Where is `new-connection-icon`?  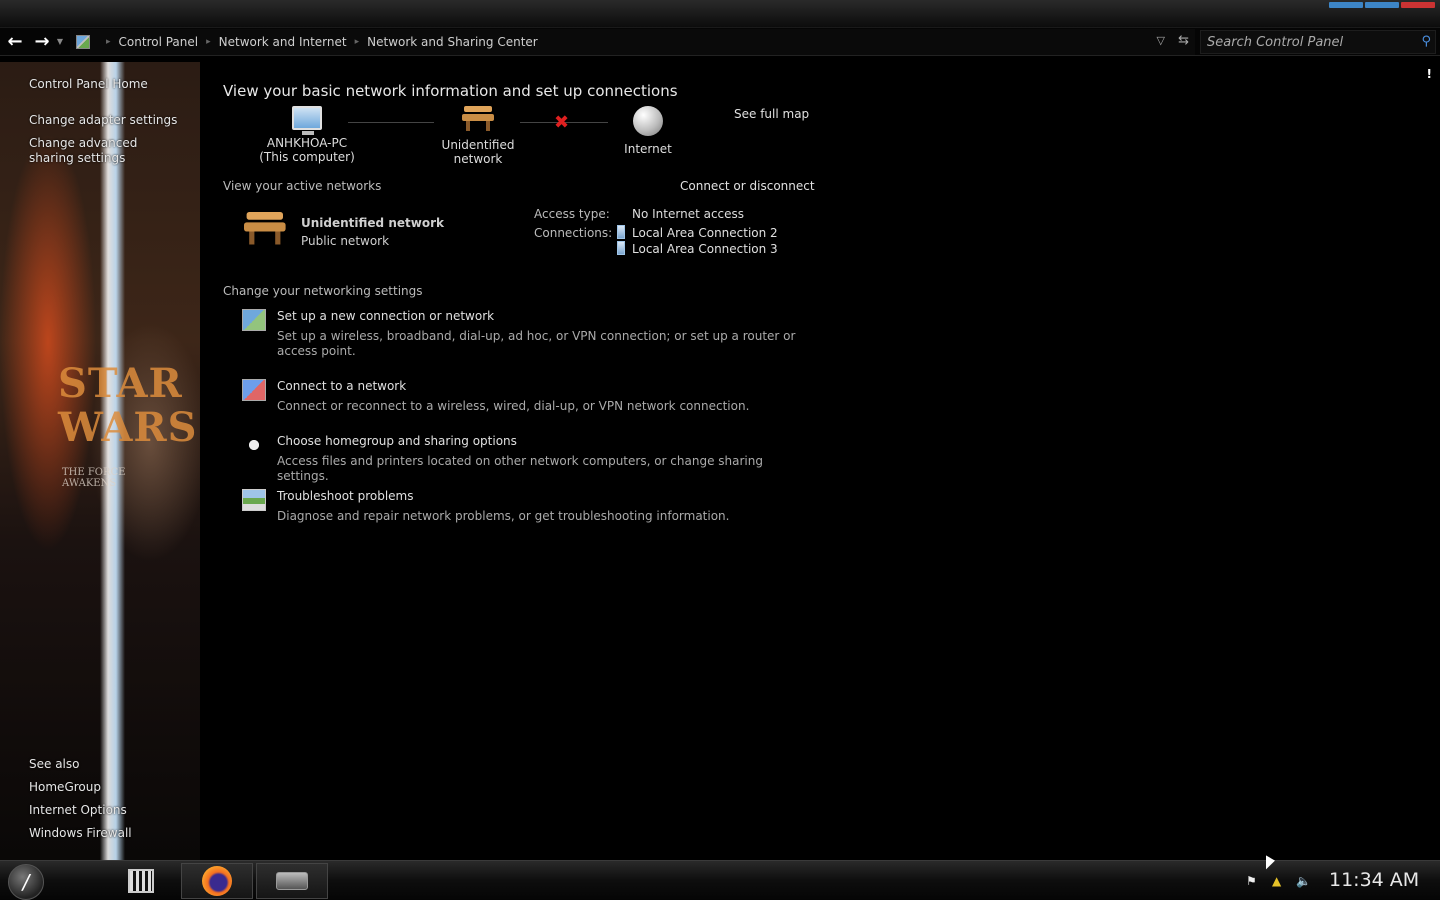 new-connection-icon is located at coordinates (254, 320).